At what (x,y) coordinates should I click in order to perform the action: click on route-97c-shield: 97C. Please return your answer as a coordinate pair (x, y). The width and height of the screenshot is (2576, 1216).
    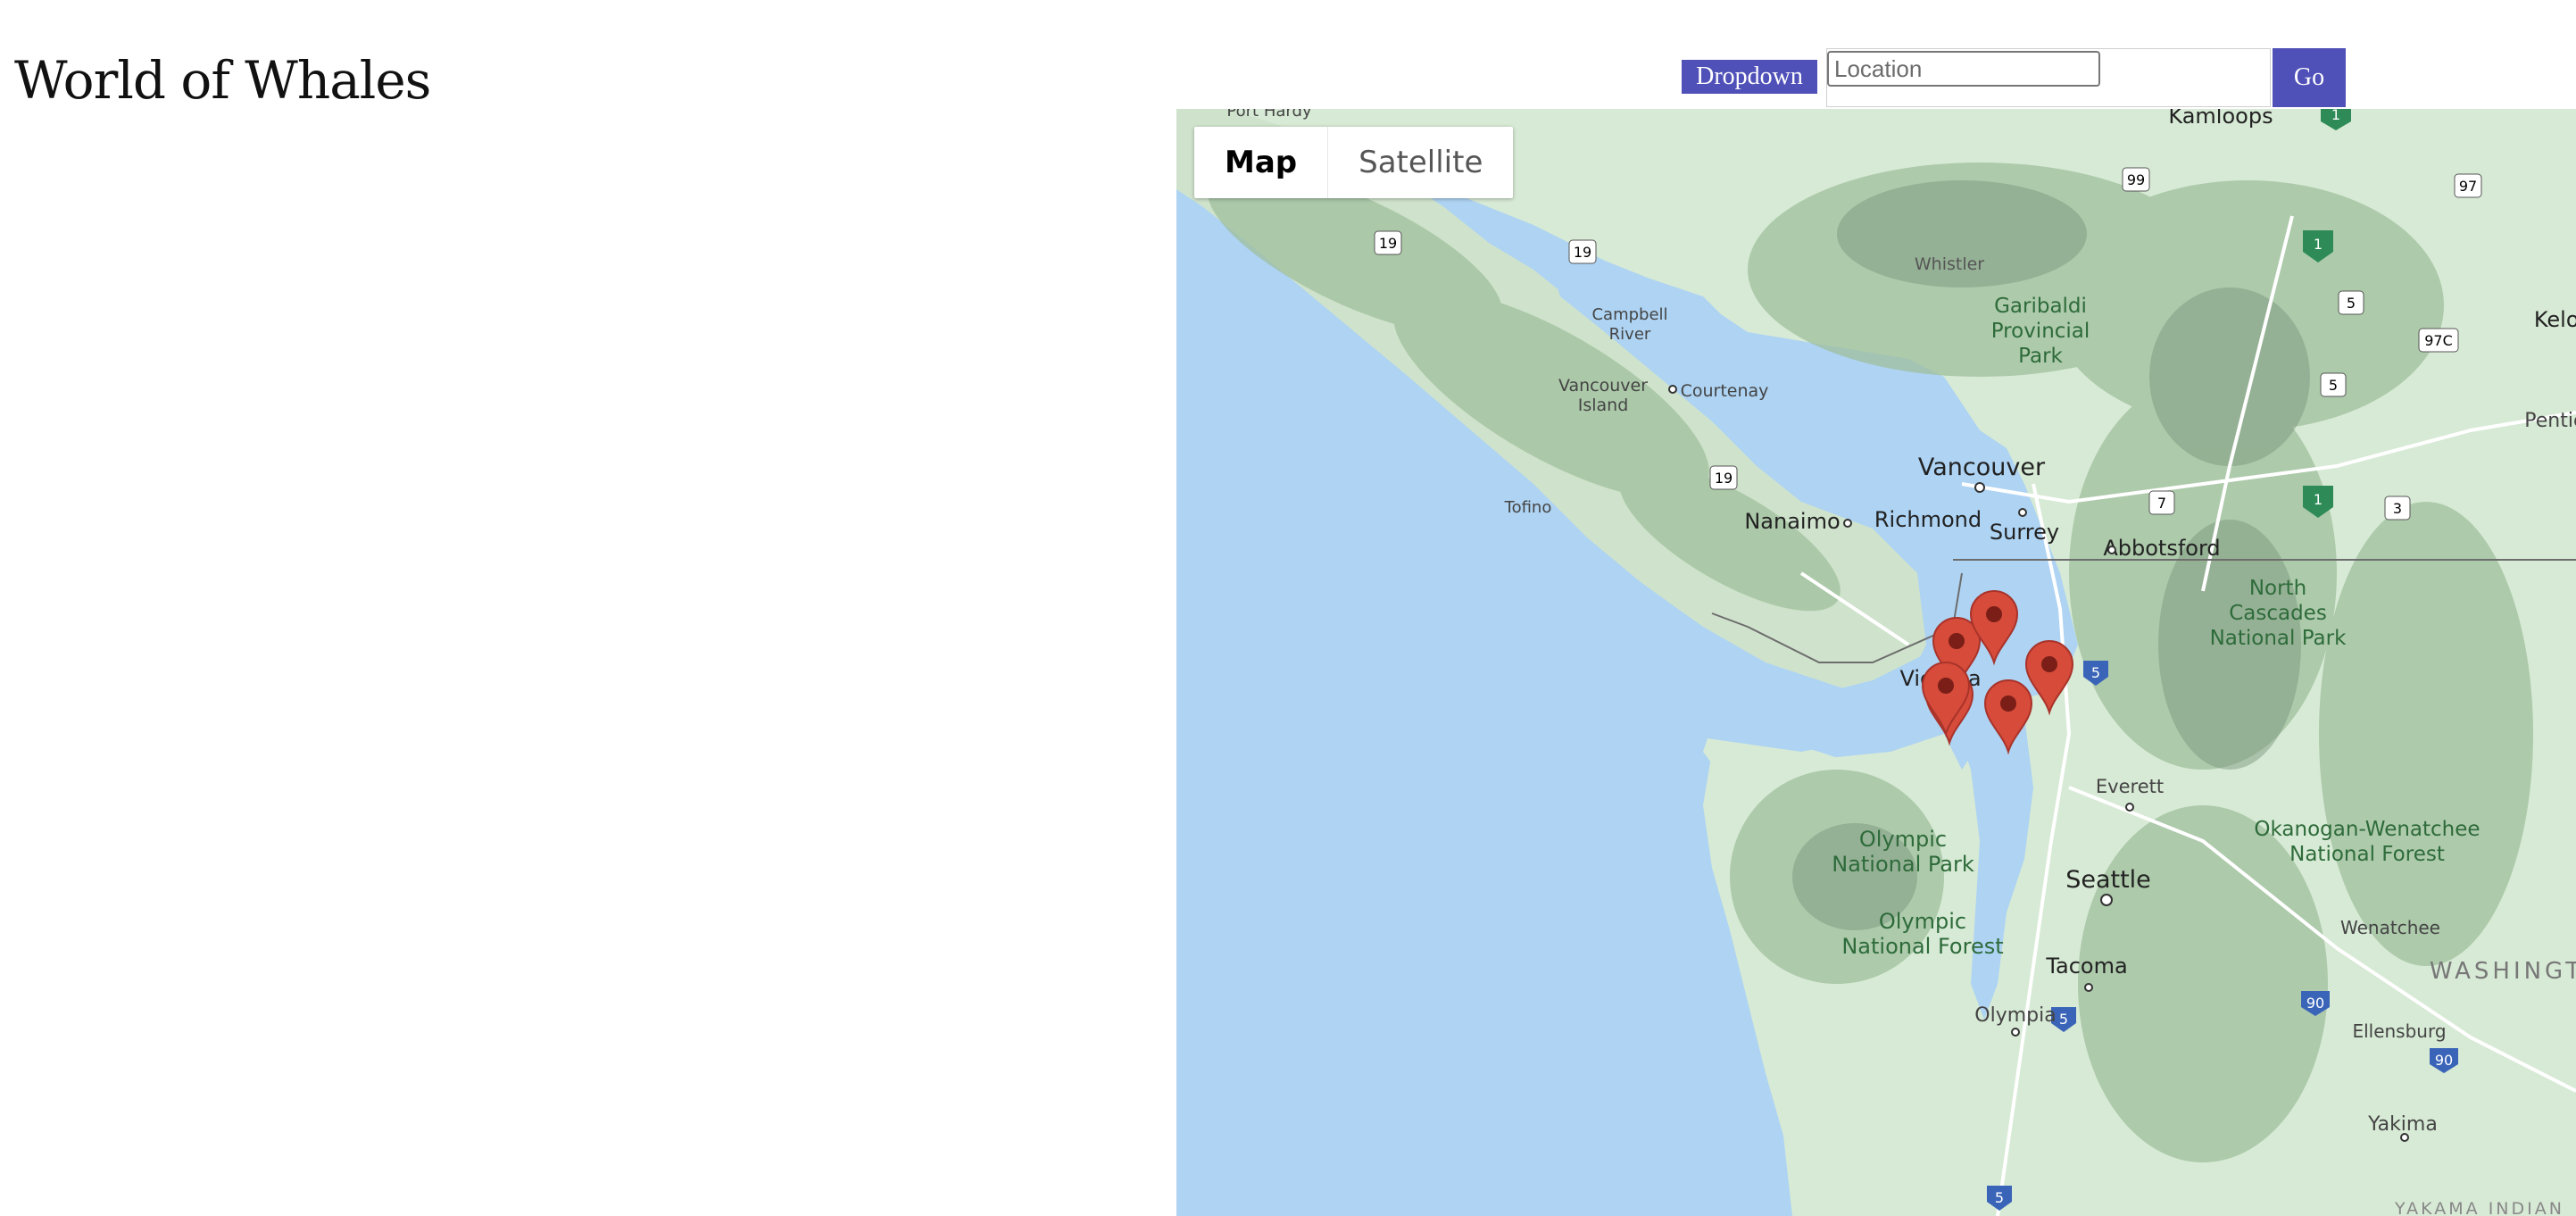
    Looking at the image, I should click on (2438, 340).